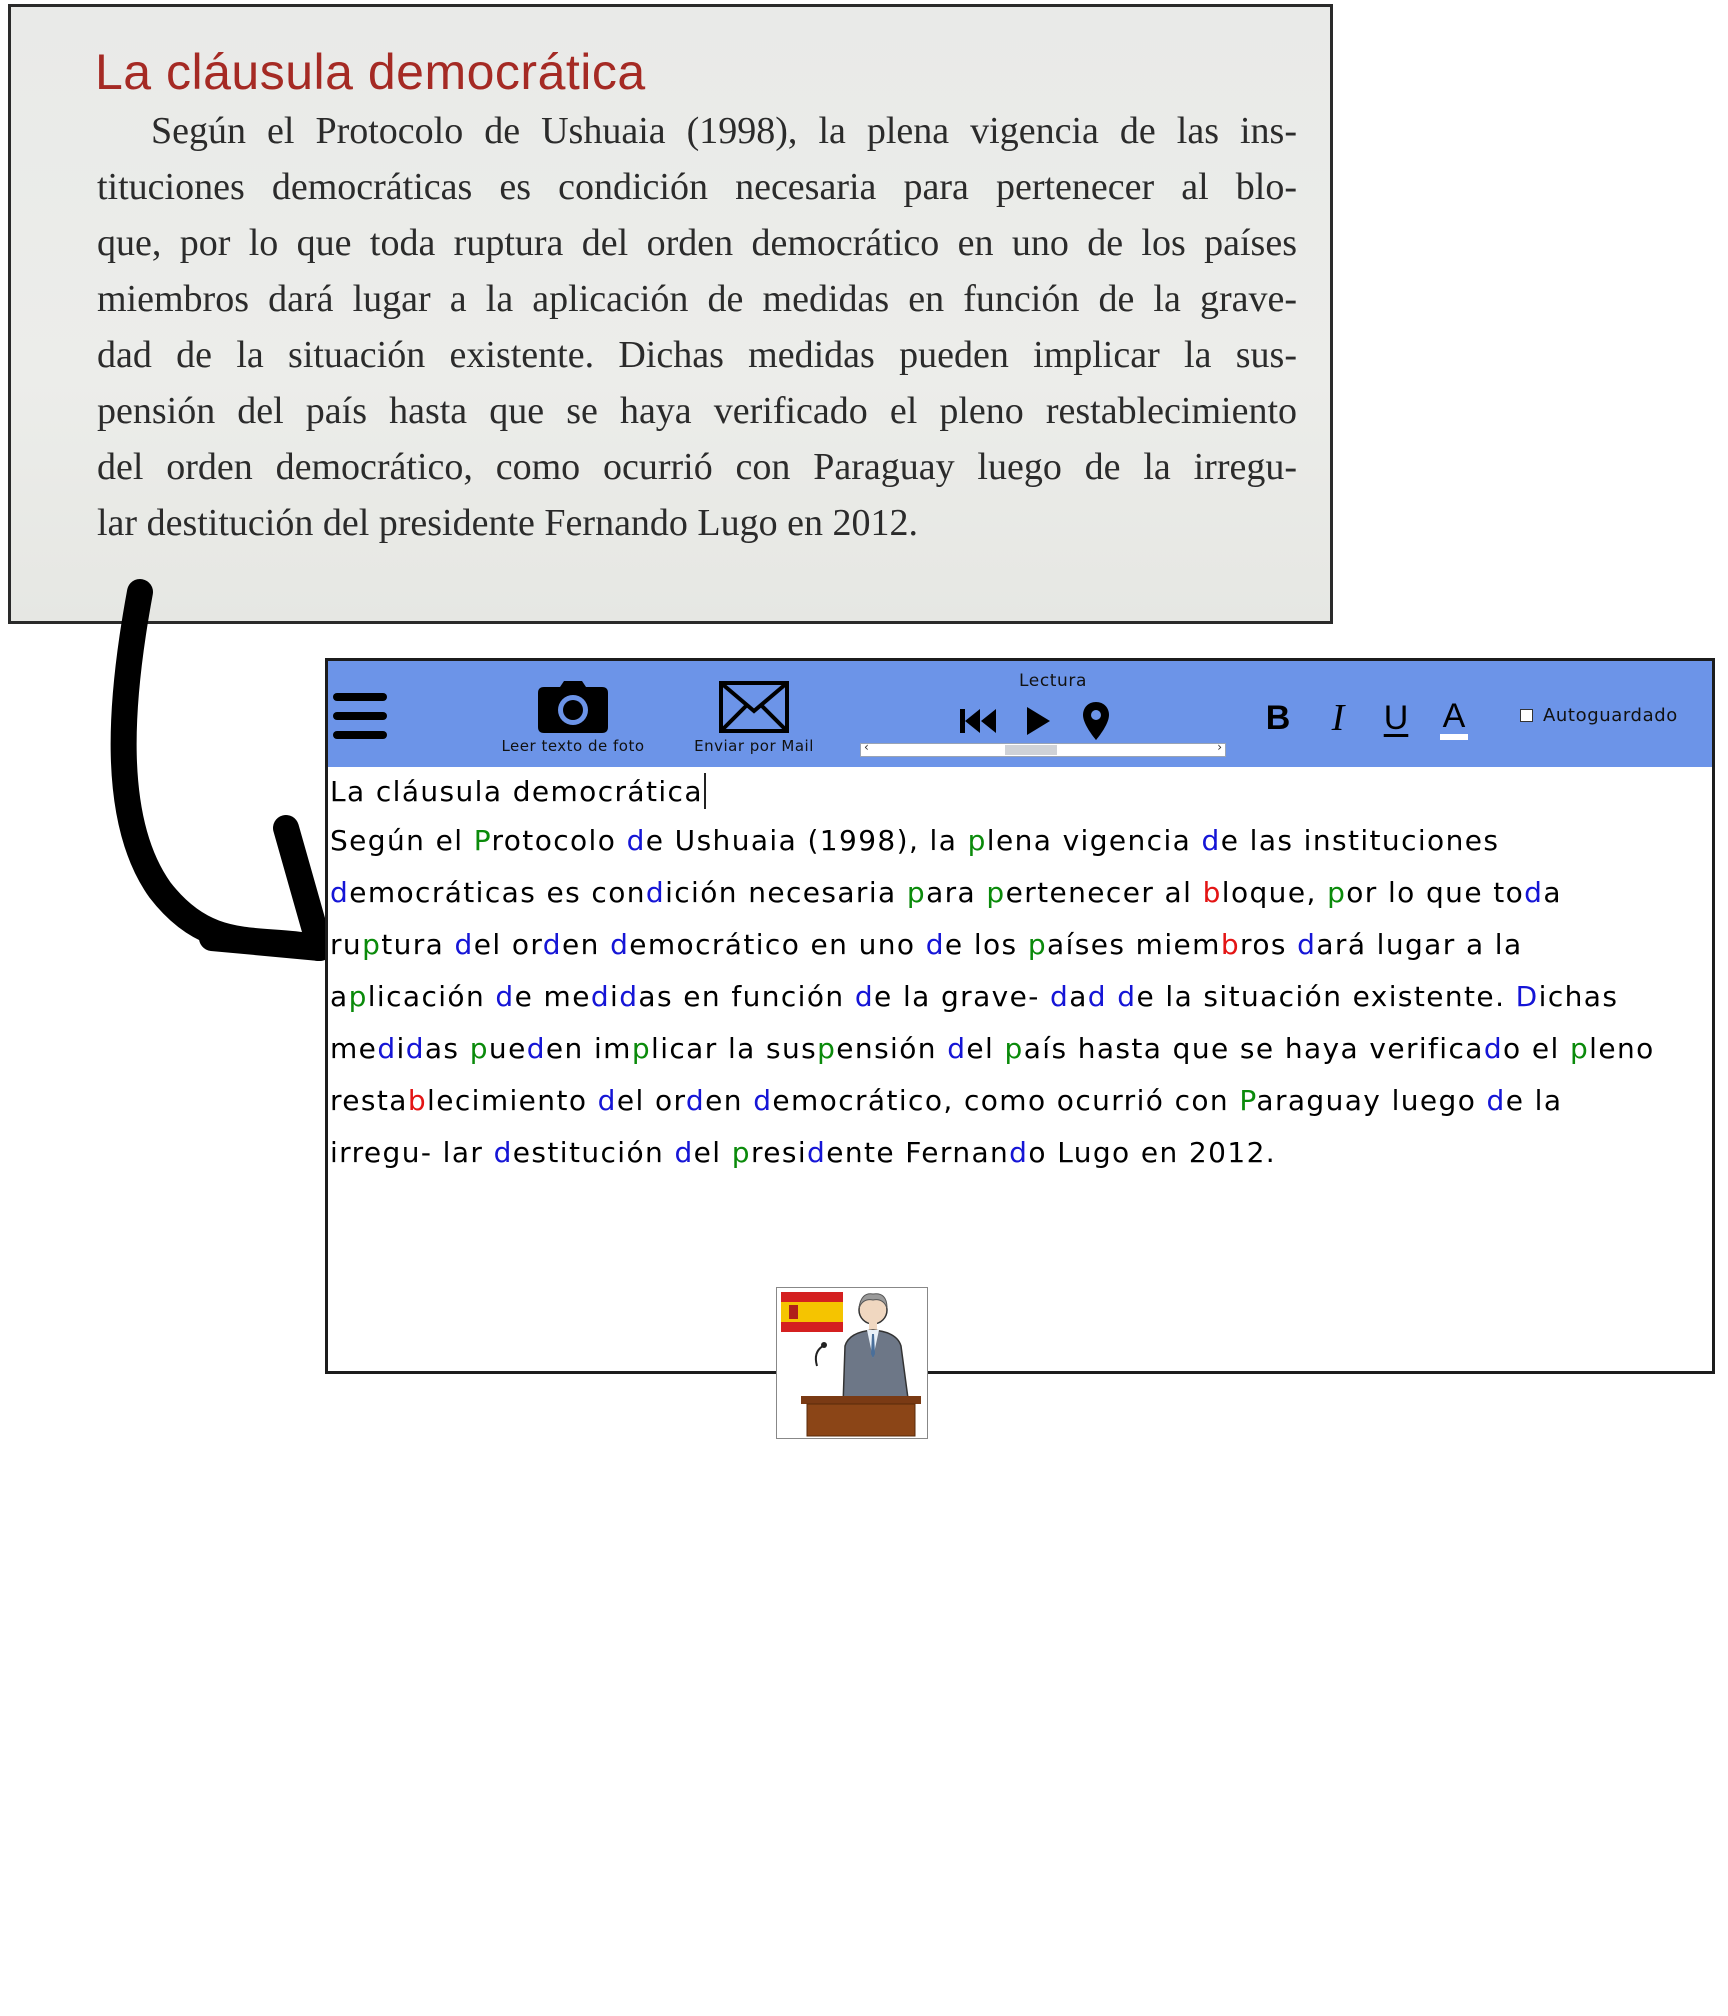  Describe the element at coordinates (559, 840) in the screenshot. I see `text-segment: rotocolo` at that location.